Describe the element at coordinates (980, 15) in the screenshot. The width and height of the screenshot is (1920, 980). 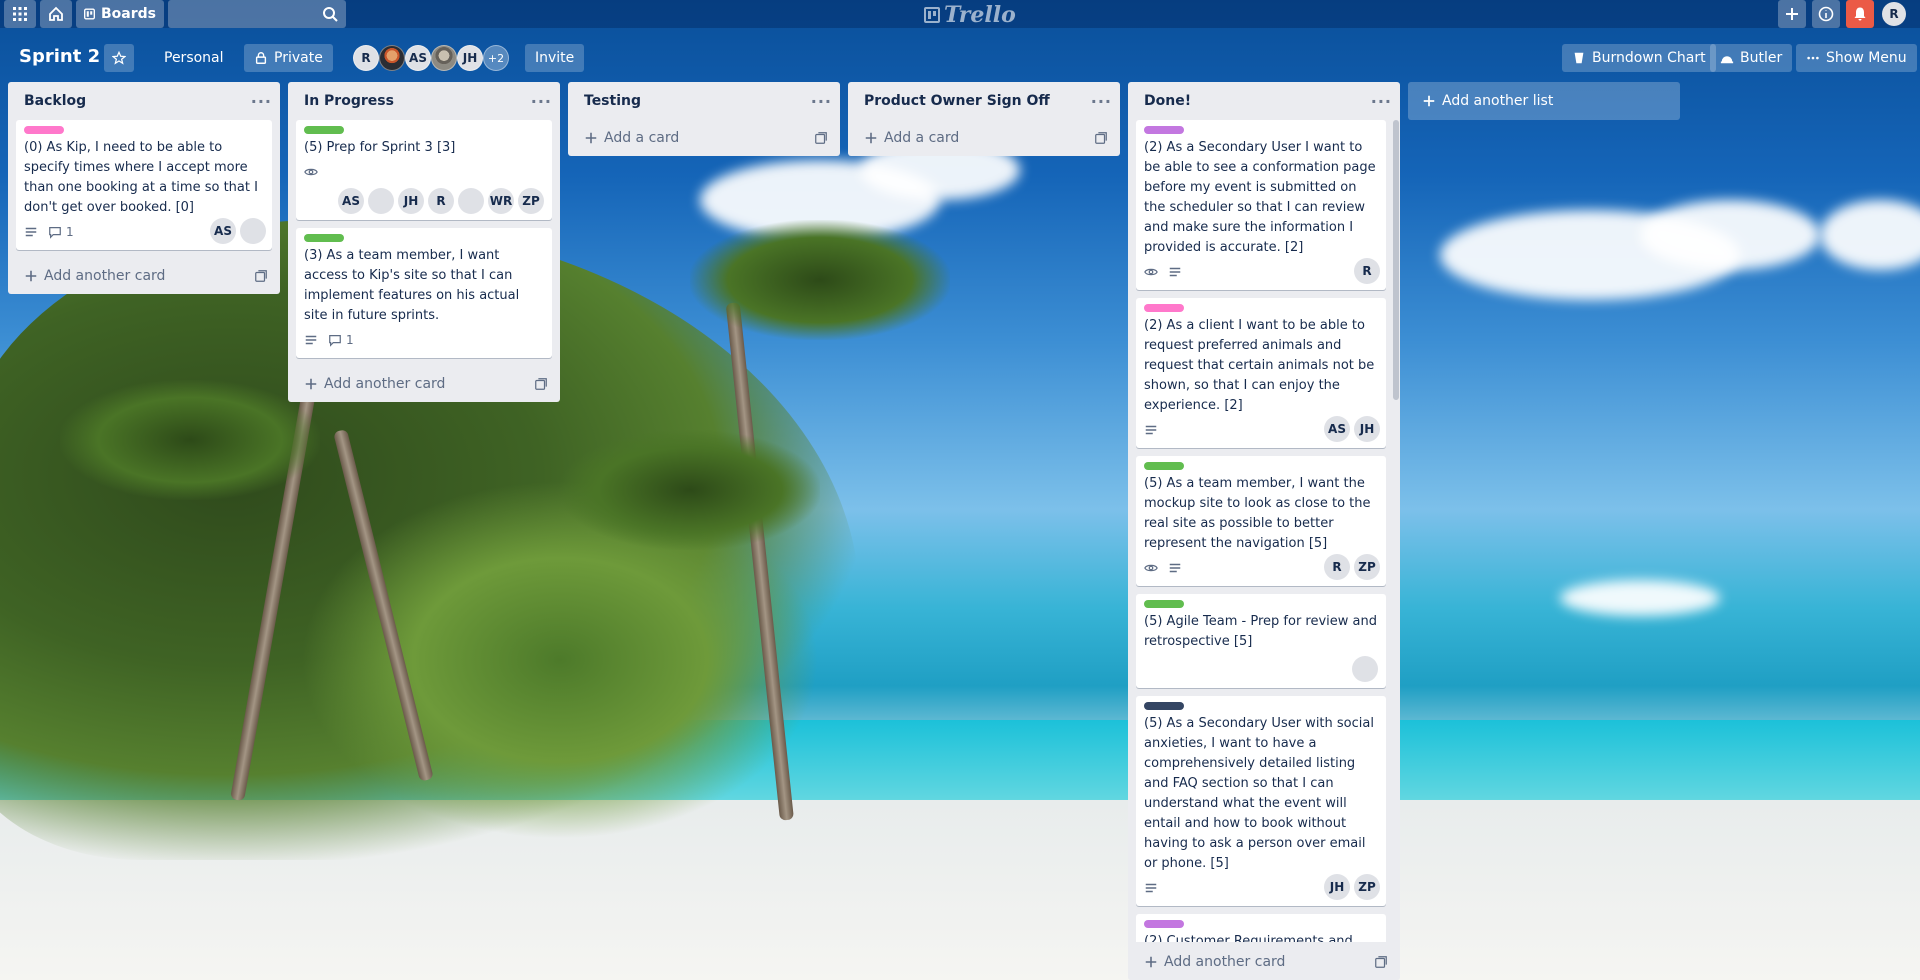
I see `logo-text: Trello` at that location.